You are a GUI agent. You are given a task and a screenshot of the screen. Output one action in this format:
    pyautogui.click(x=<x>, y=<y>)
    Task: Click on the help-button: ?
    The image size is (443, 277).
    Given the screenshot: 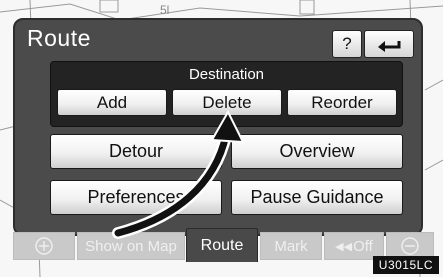 What is the action you would take?
    pyautogui.click(x=347, y=44)
    